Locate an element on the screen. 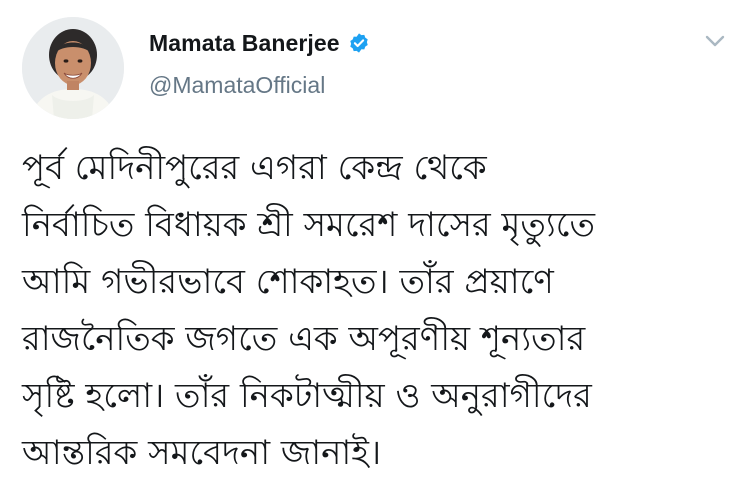  author-name-row: Mamata Banerjee is located at coordinates (259, 43).